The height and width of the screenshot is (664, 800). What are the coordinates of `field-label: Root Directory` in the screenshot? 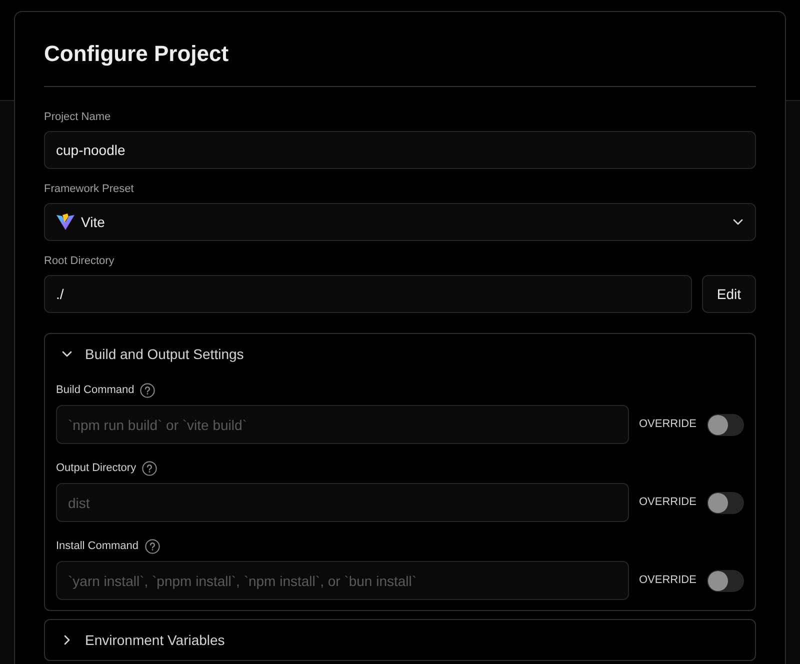 It's located at (80, 261).